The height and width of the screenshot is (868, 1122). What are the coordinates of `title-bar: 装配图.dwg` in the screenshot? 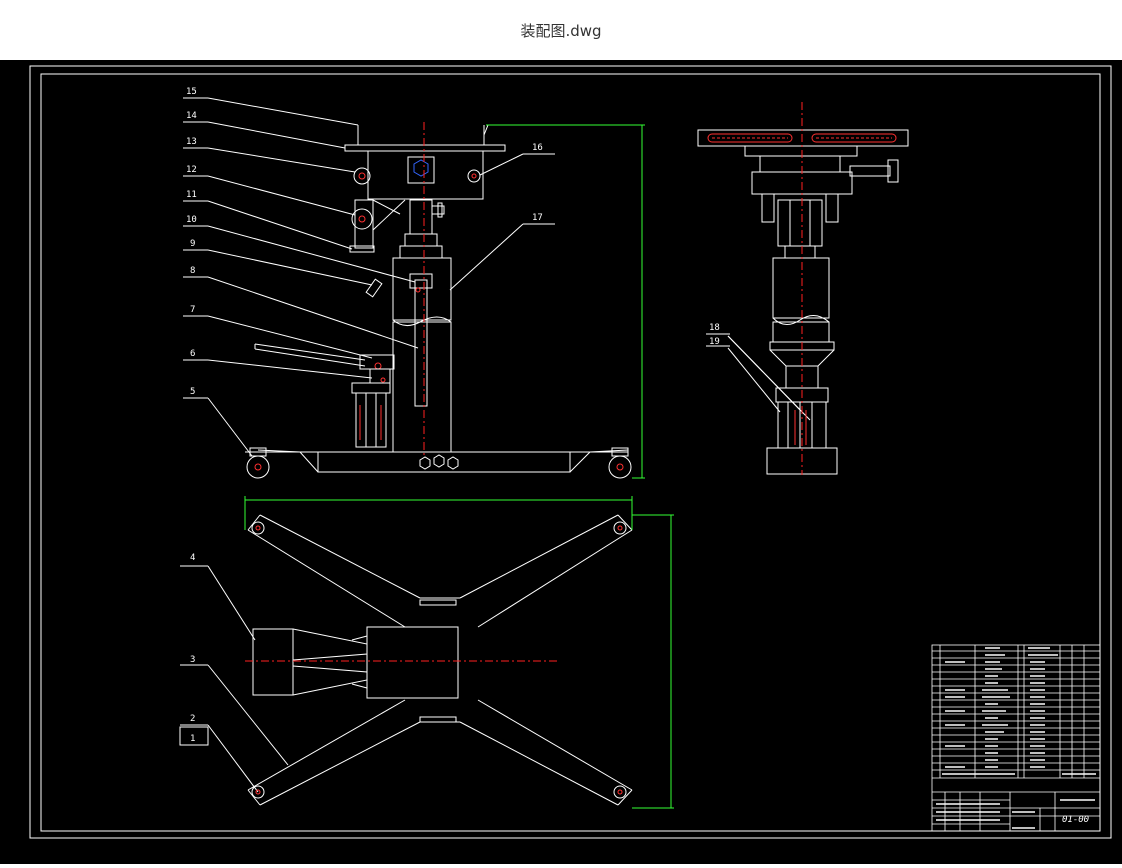 It's located at (561, 30).